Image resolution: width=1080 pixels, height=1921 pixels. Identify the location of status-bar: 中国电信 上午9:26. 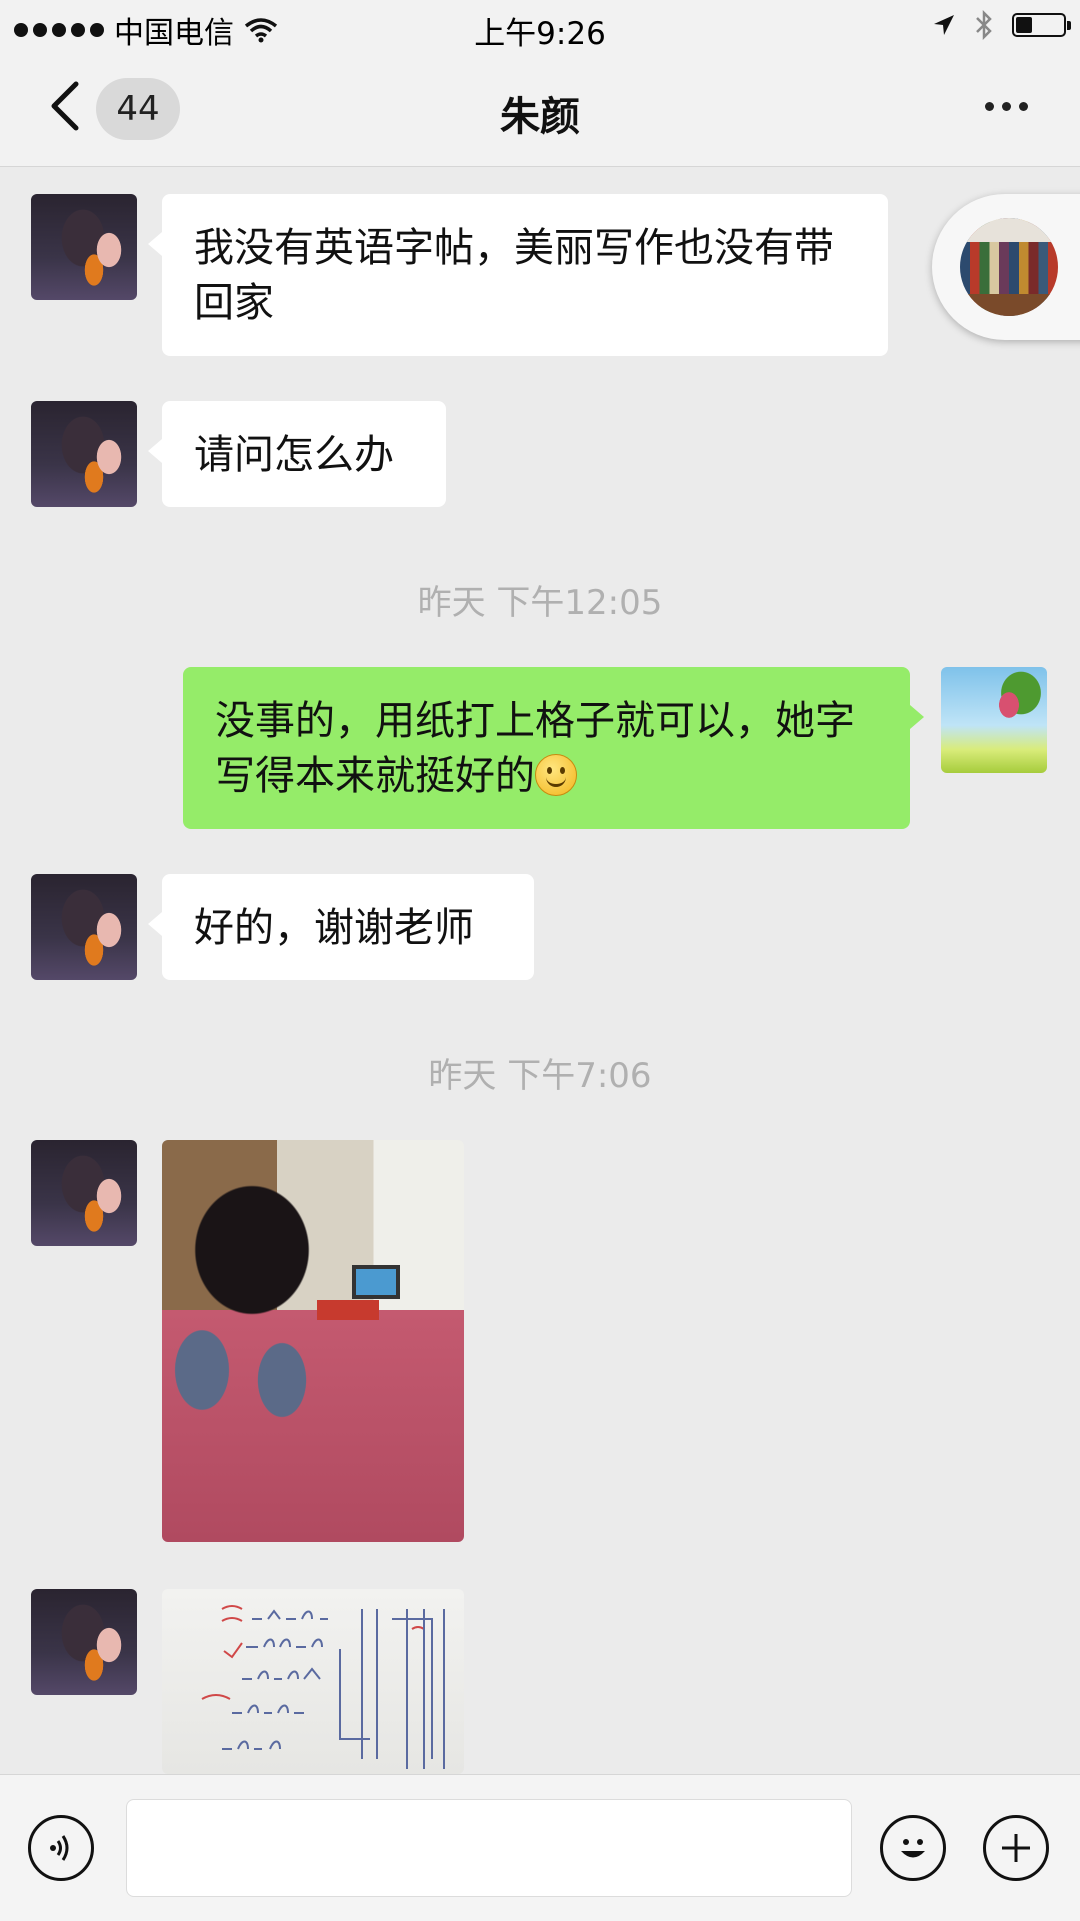
(540, 26).